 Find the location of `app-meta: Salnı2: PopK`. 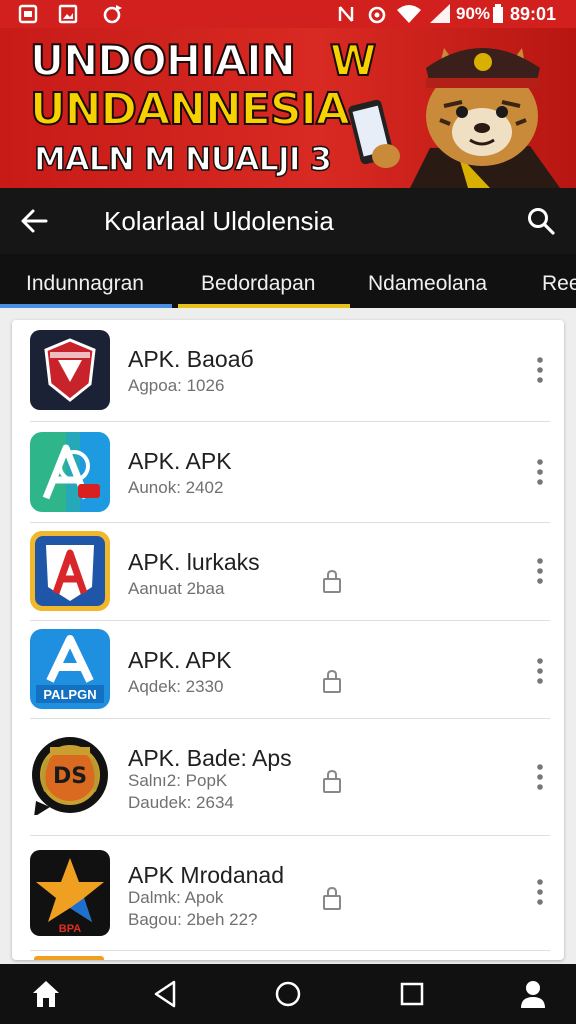

app-meta: Salnı2: PopK is located at coordinates (178, 780).